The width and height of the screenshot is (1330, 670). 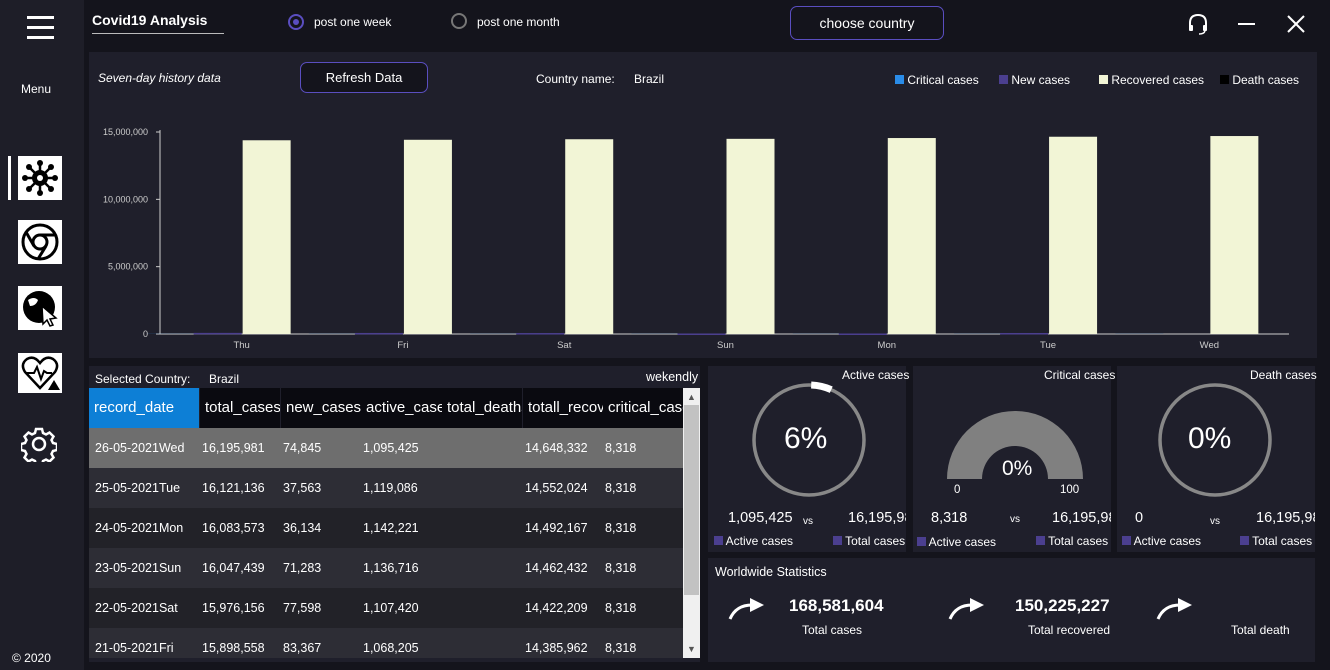 What do you see at coordinates (401, 408) in the screenshot?
I see `header-active-cases: active_cases` at bounding box center [401, 408].